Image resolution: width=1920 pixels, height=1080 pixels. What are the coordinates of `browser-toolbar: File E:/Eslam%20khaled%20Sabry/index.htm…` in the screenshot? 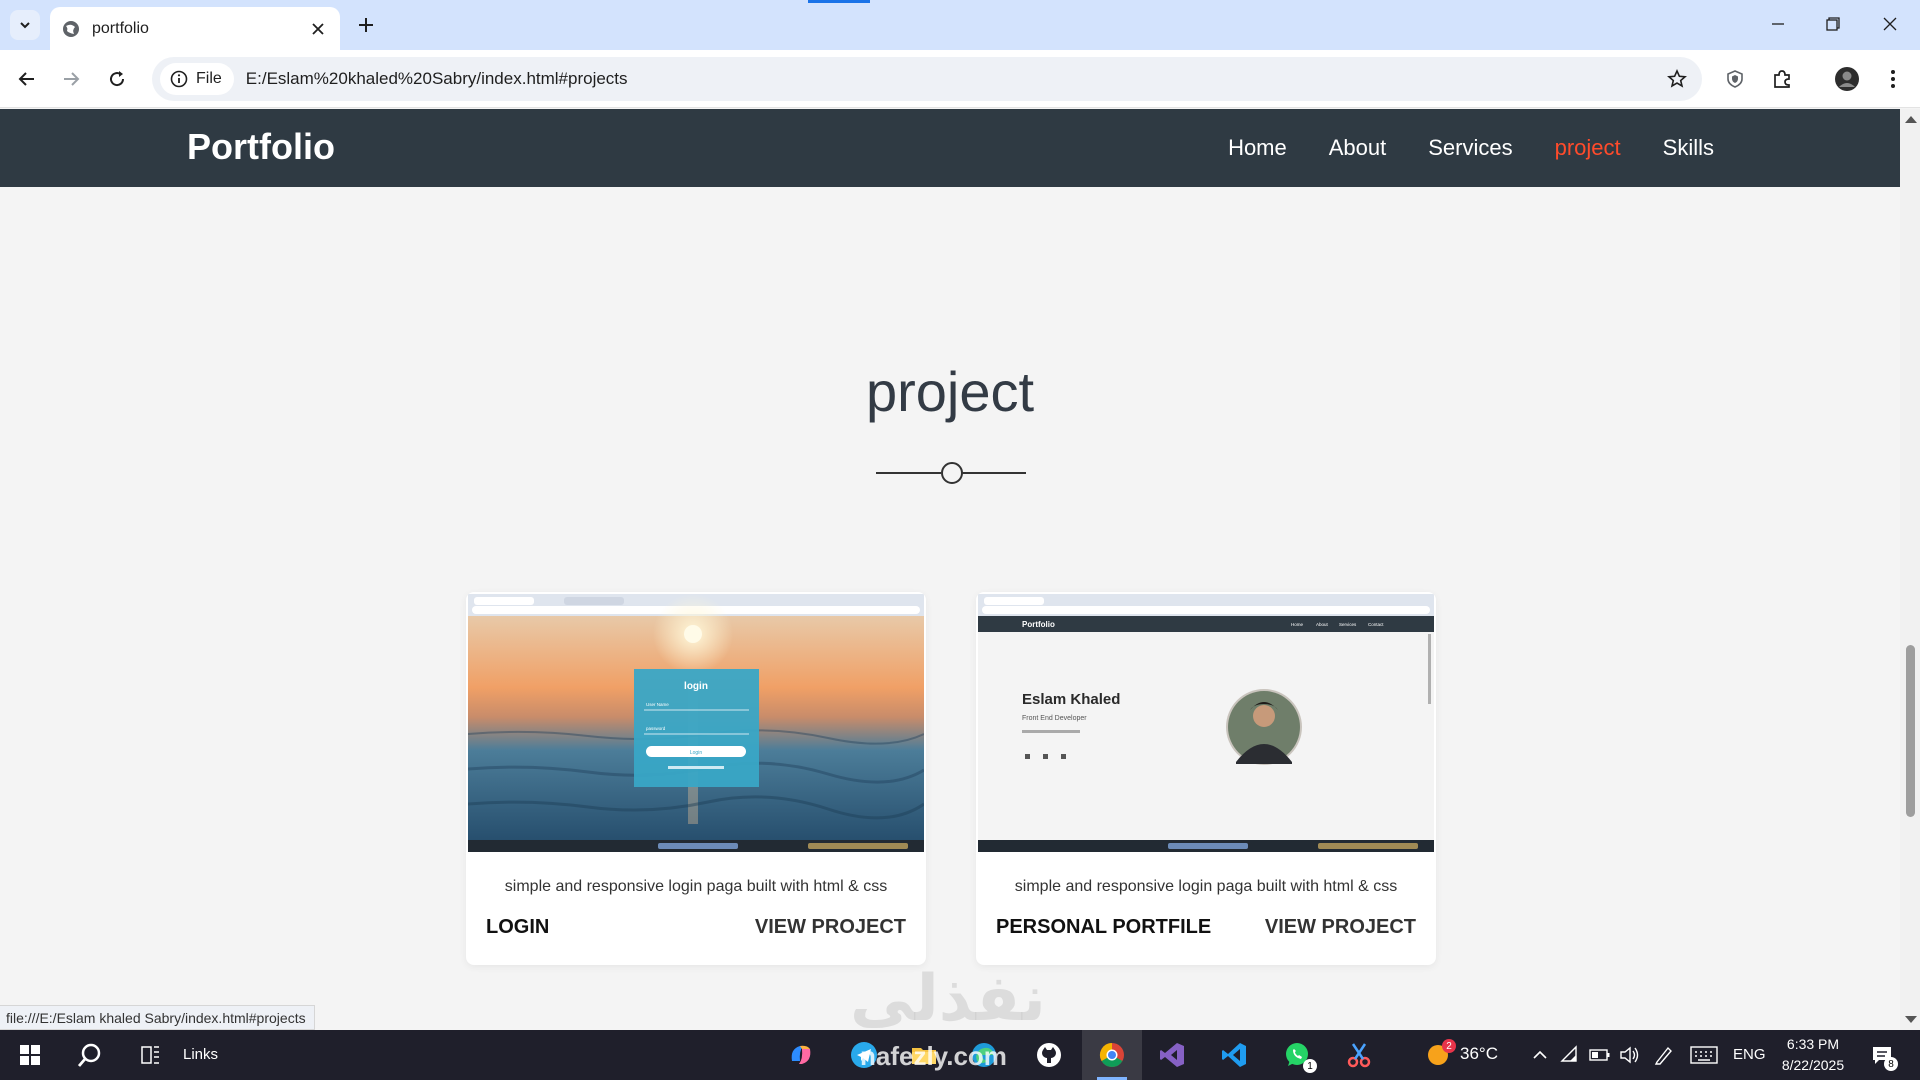 It's located at (960, 79).